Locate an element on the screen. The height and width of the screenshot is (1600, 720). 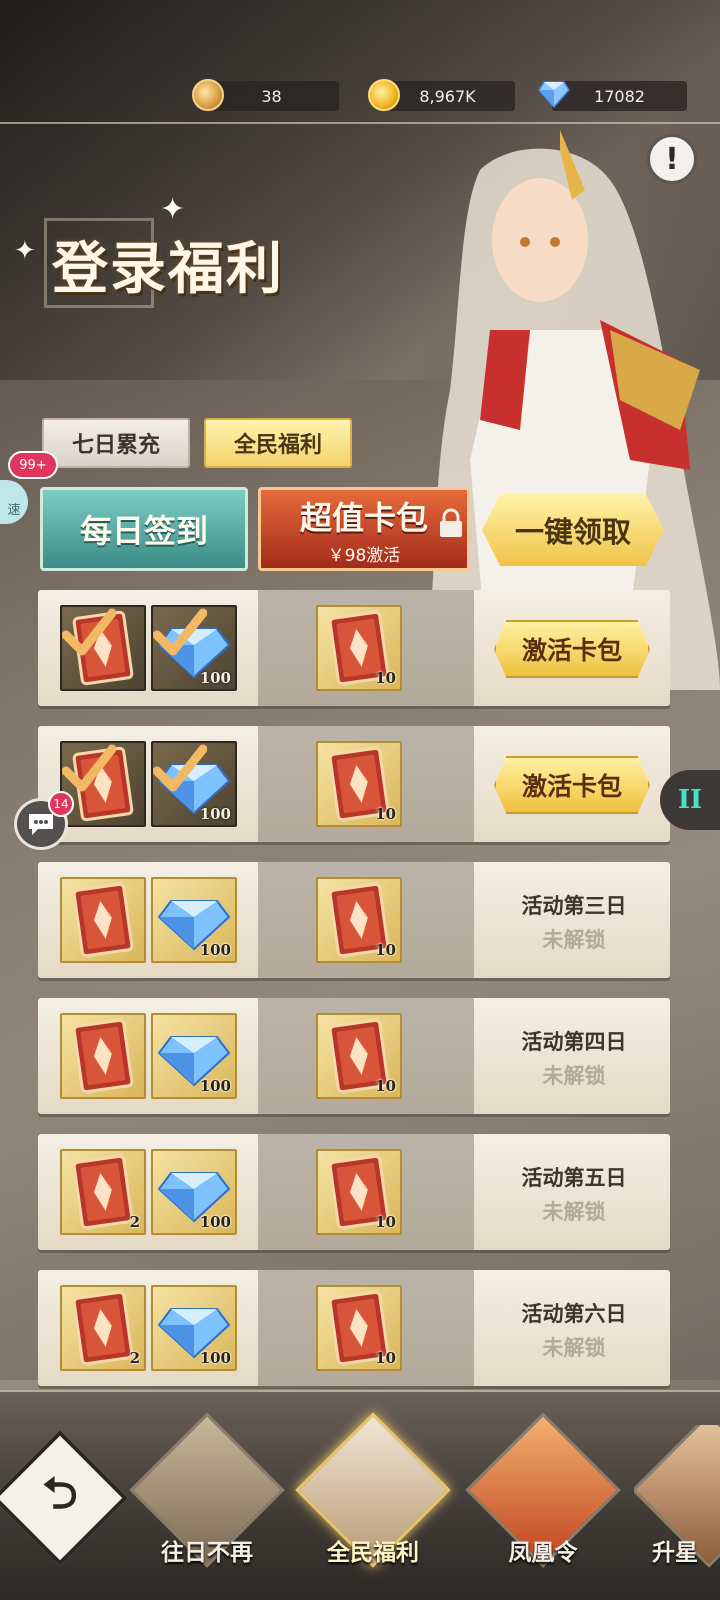
pause-button: II is located at coordinates (690, 800).